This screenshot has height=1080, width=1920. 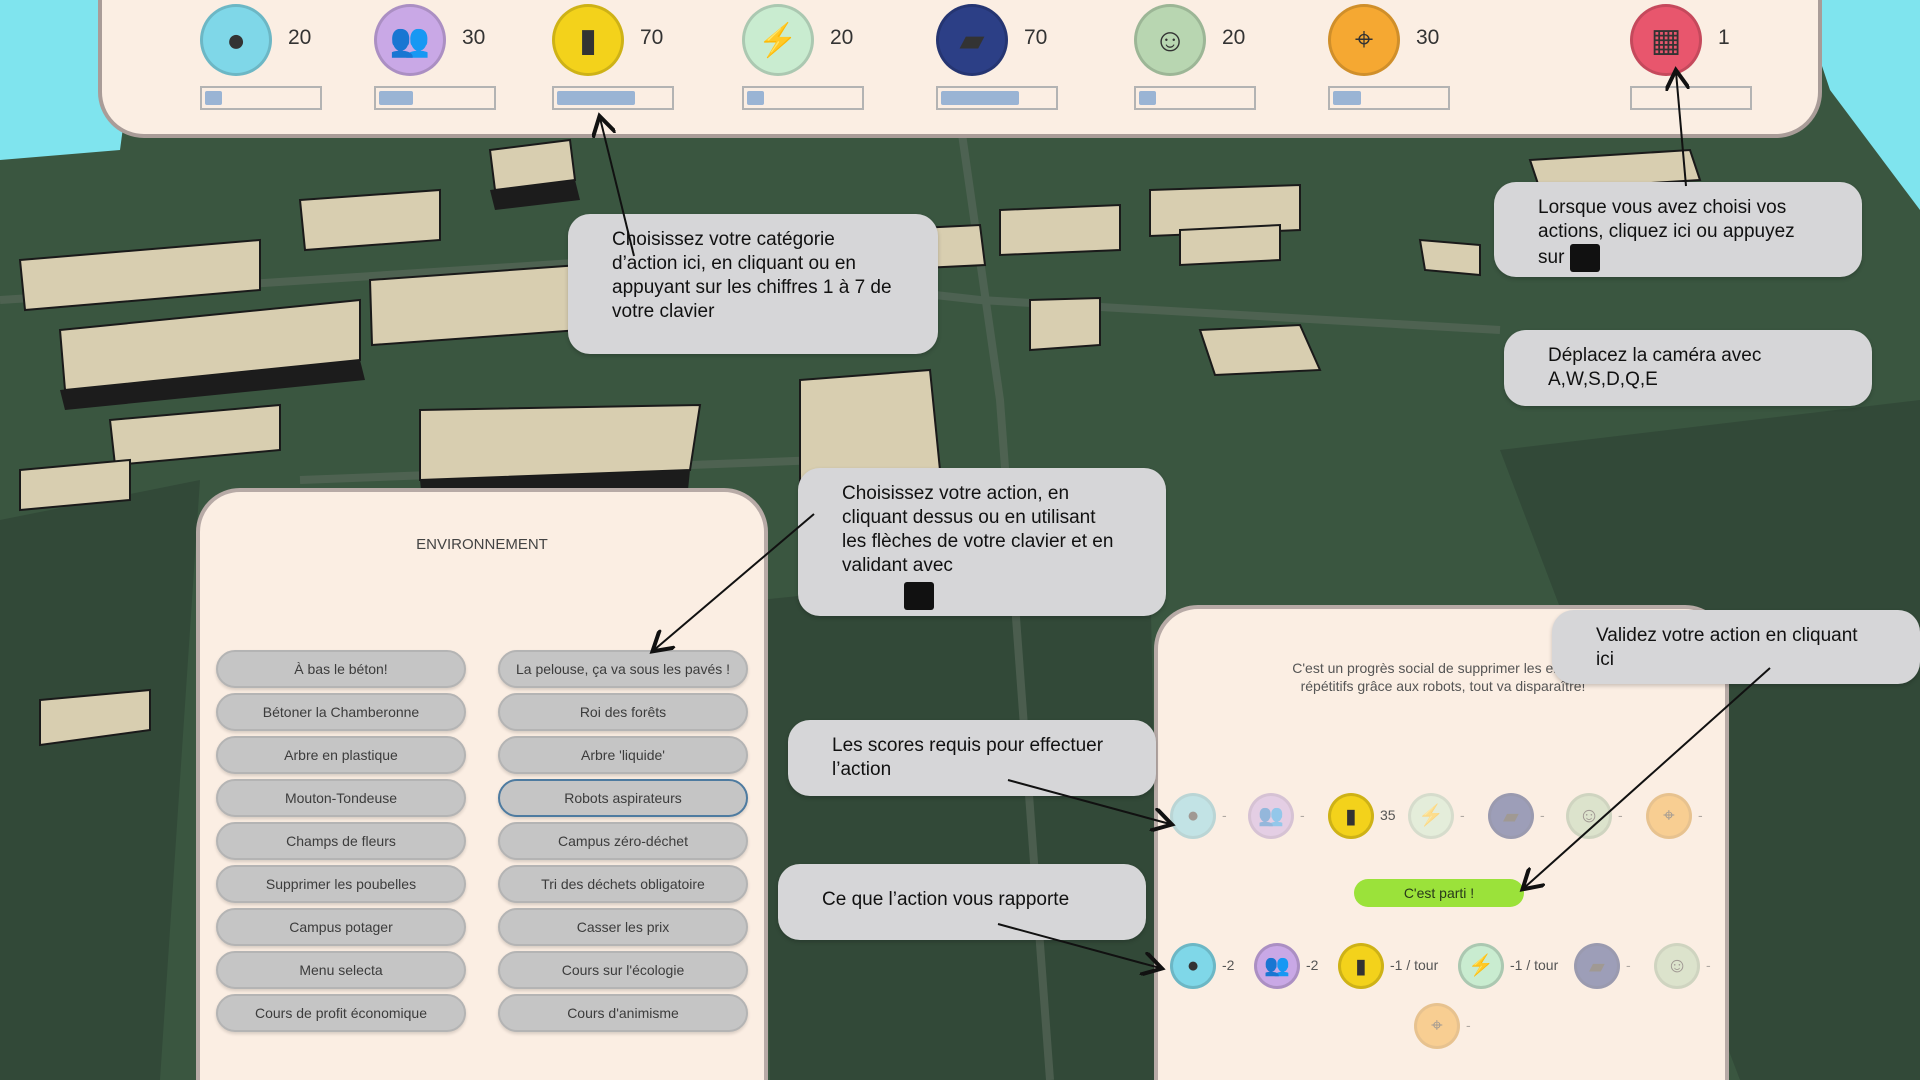 I want to click on action-button: Menu selecta, so click(x=341, y=970).